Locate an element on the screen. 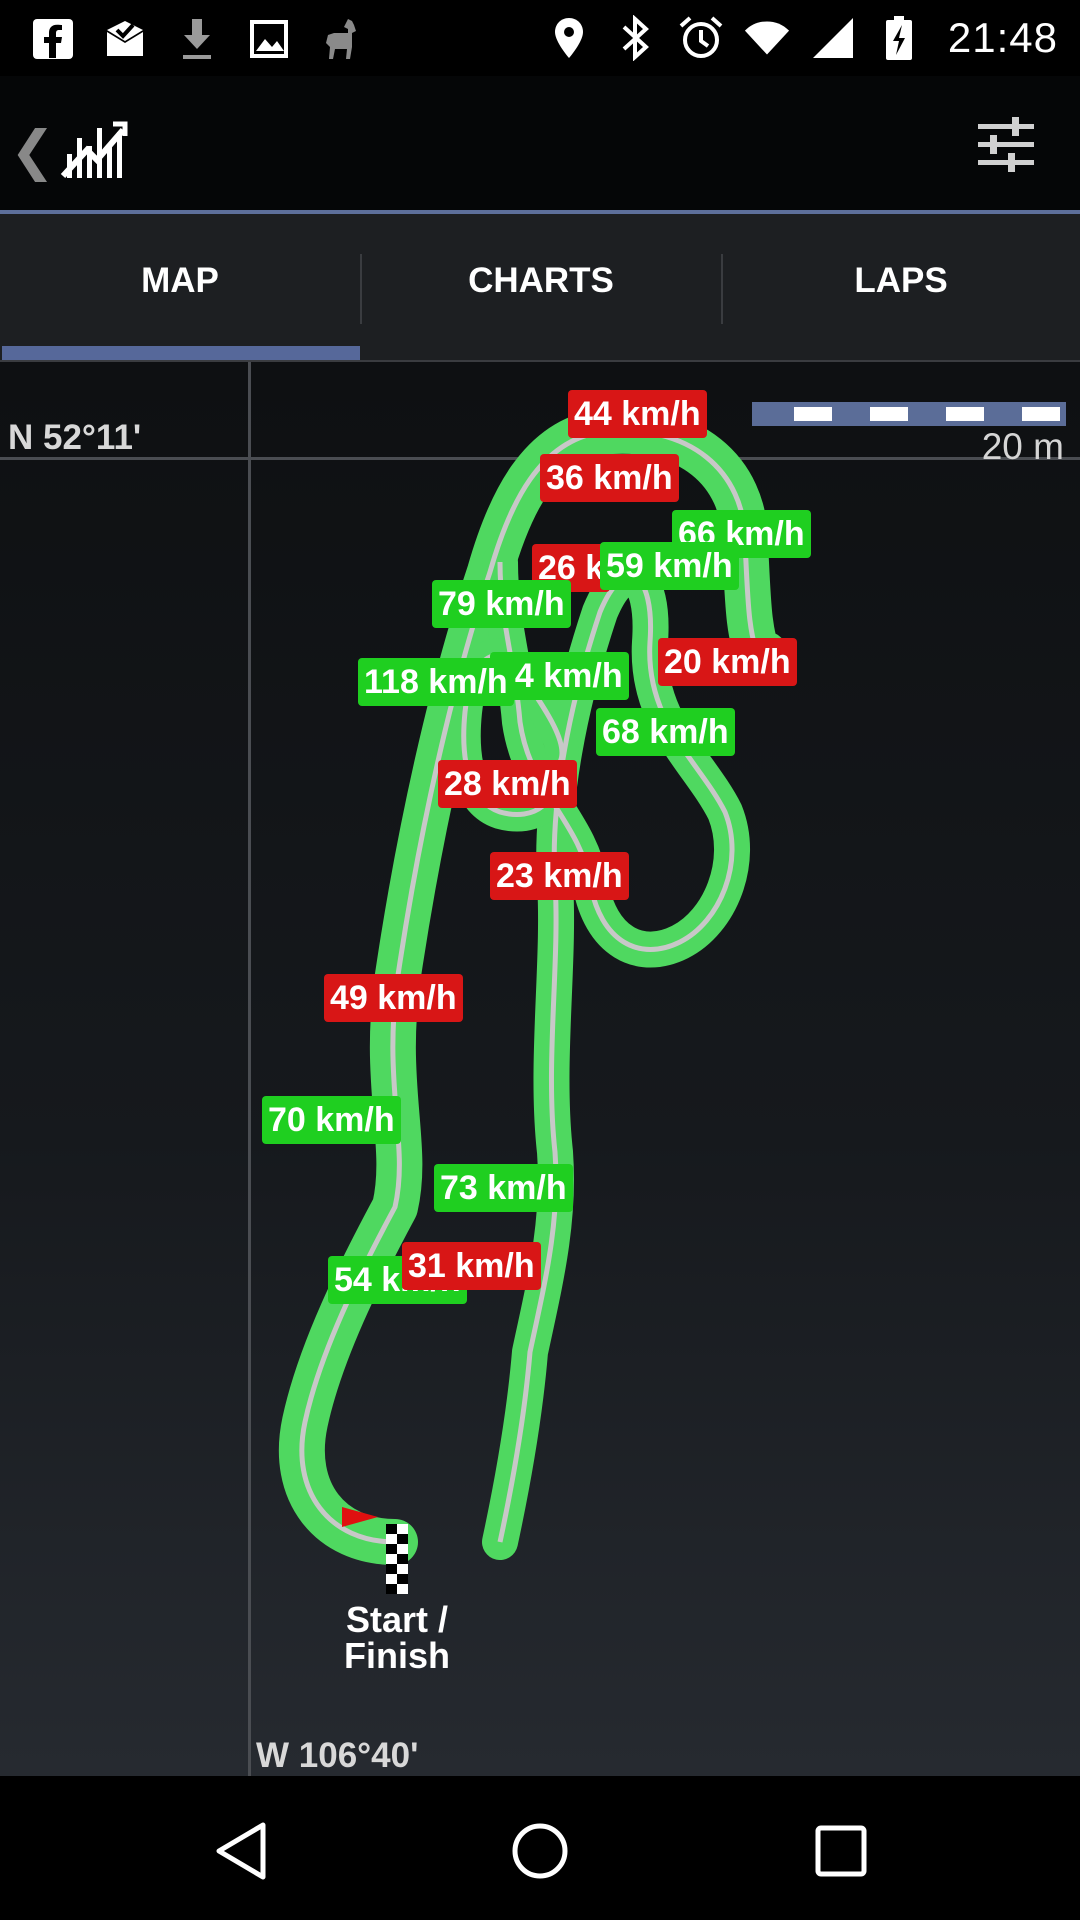 Image resolution: width=1080 pixels, height=1920 pixels. llama-icon is located at coordinates (341, 39).